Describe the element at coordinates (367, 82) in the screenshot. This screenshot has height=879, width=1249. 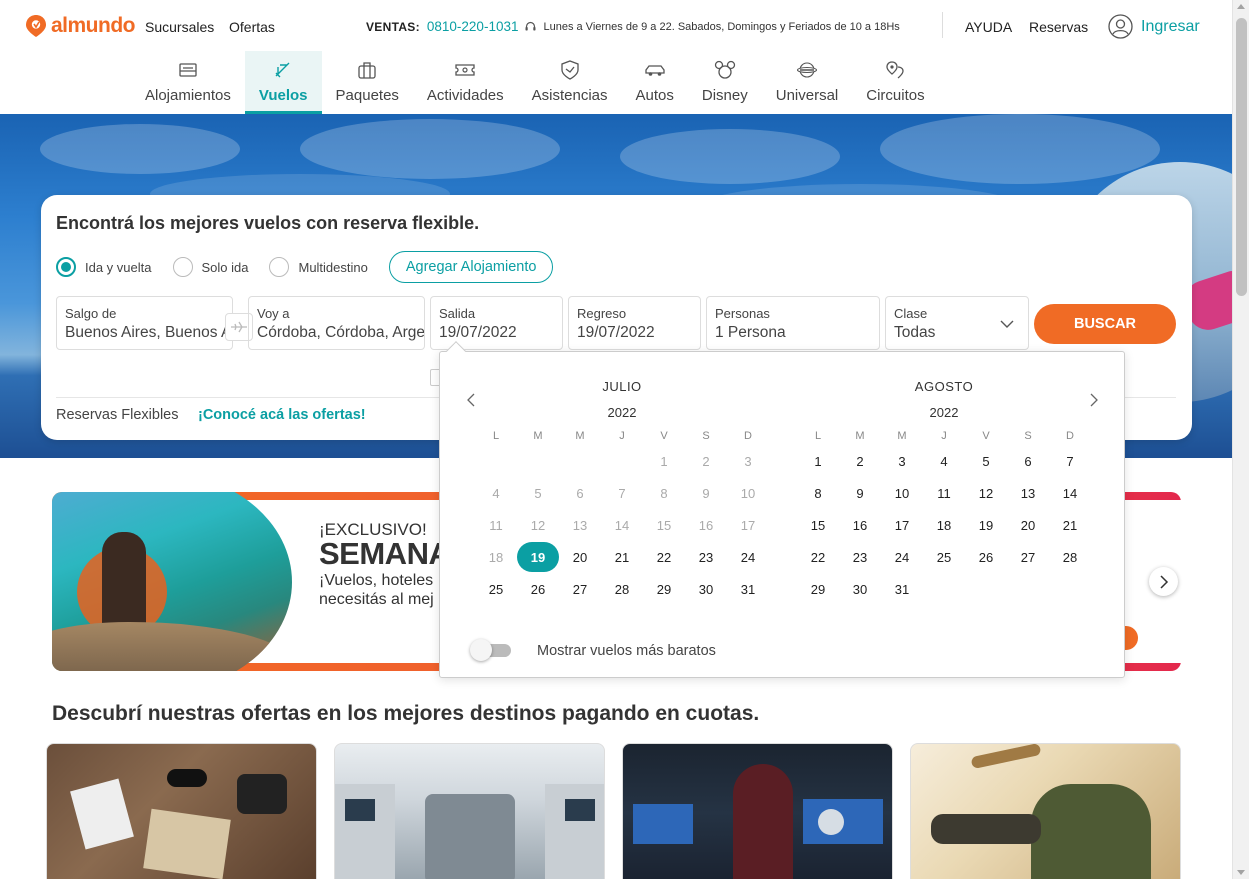
I see `nav-paquetes: Paquetes` at that location.